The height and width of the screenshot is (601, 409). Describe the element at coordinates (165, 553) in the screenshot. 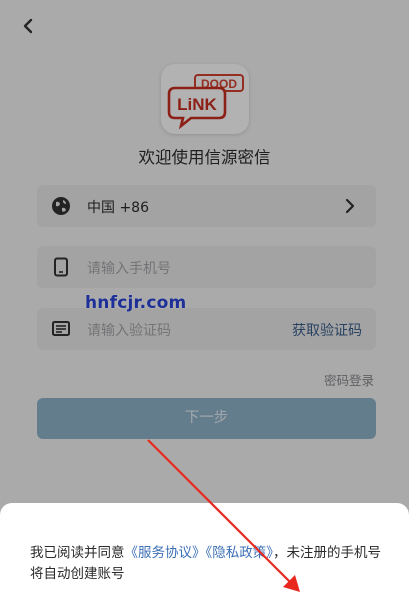

I see `service-agreement-link: 《服务协议》` at that location.